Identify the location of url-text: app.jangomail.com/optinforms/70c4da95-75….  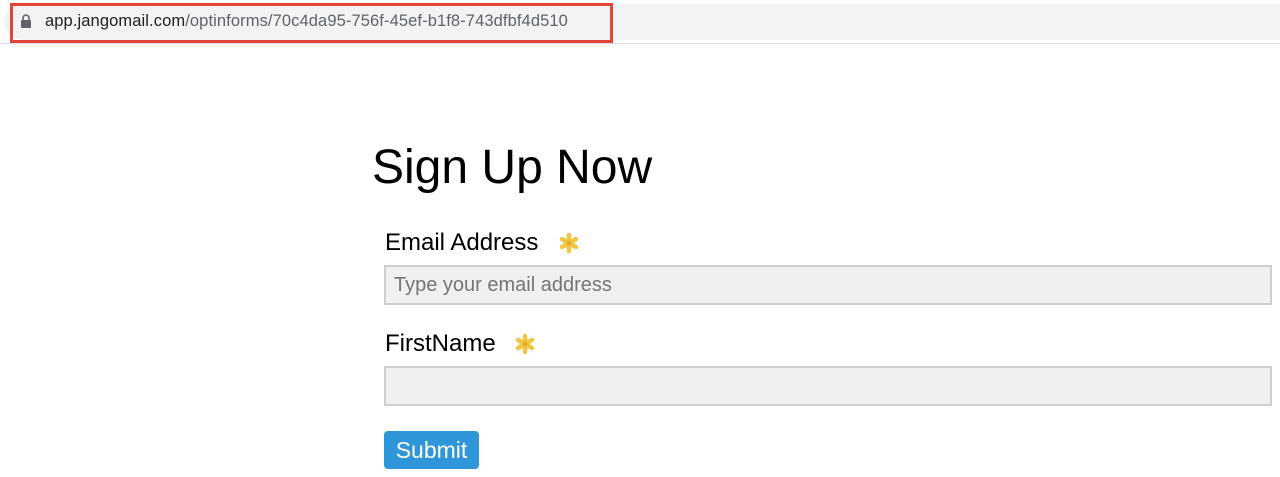
(306, 21).